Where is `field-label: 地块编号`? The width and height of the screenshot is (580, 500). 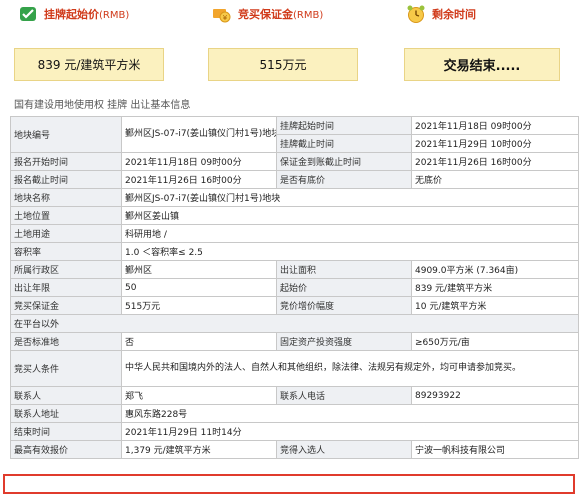
field-label: 地块编号 is located at coordinates (66, 134).